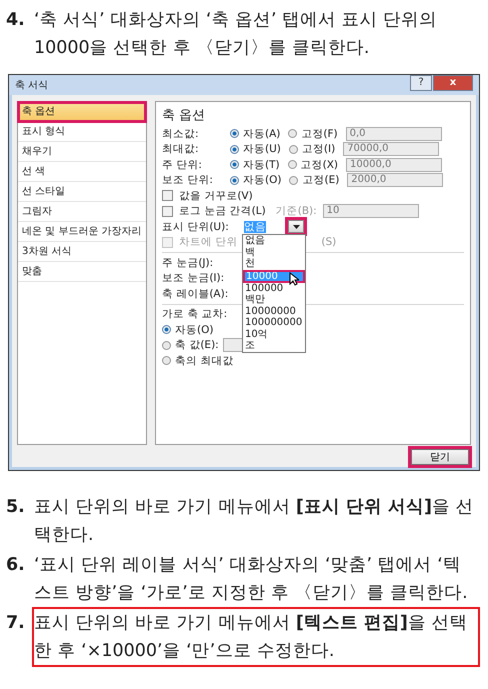 This screenshot has width=488, height=689. Describe the element at coordinates (391, 149) in the screenshot. I see `input-field: 70000,0` at that location.